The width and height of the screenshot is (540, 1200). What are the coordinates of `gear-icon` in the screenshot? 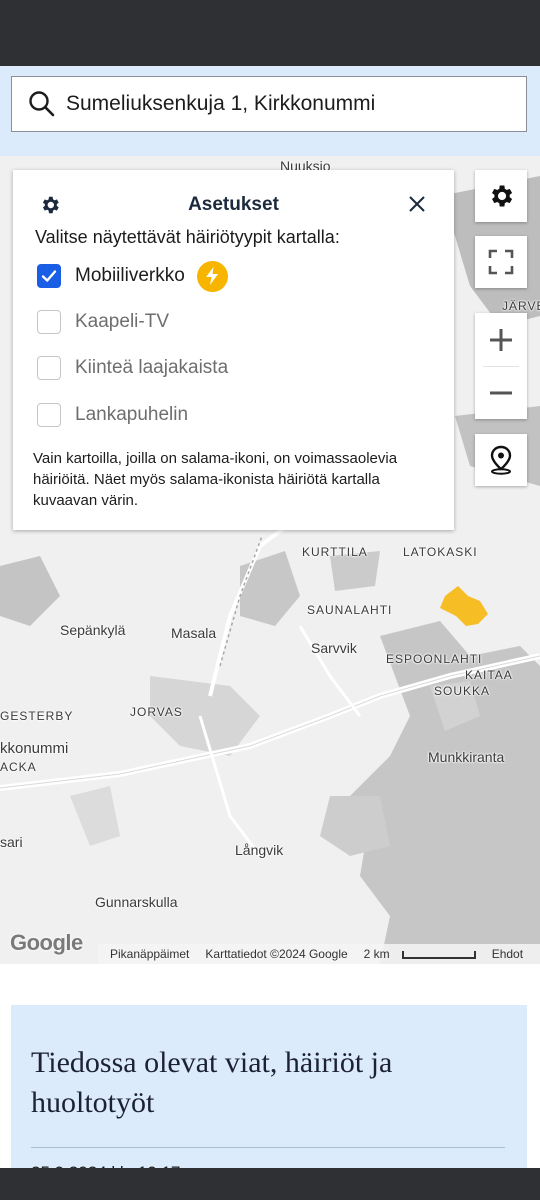 It's located at (502, 196).